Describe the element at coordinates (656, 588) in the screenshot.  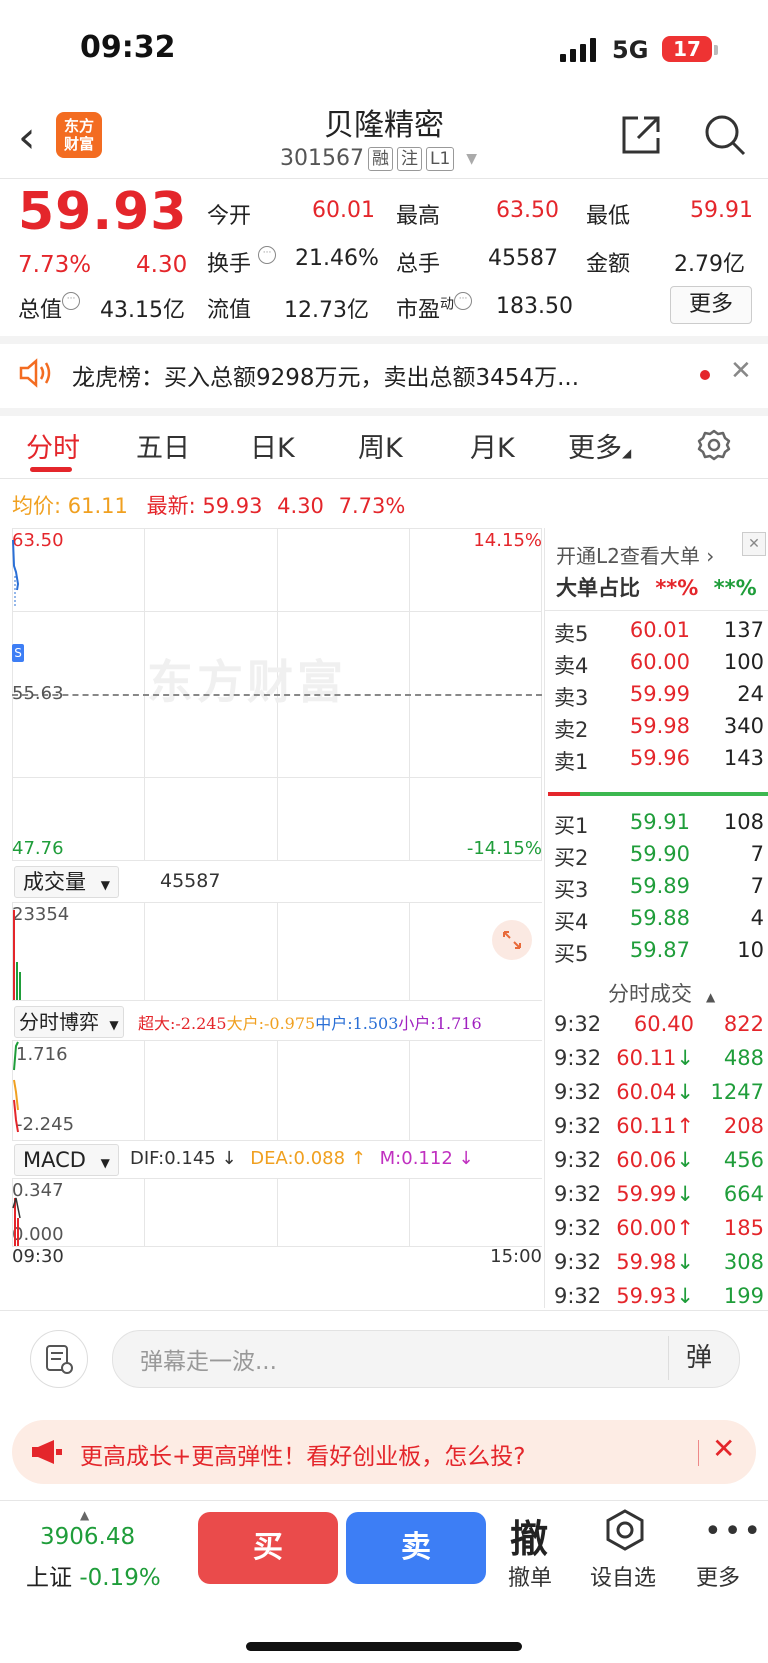
I see `big-order-ratio: 大单占比 **% **%` at that location.